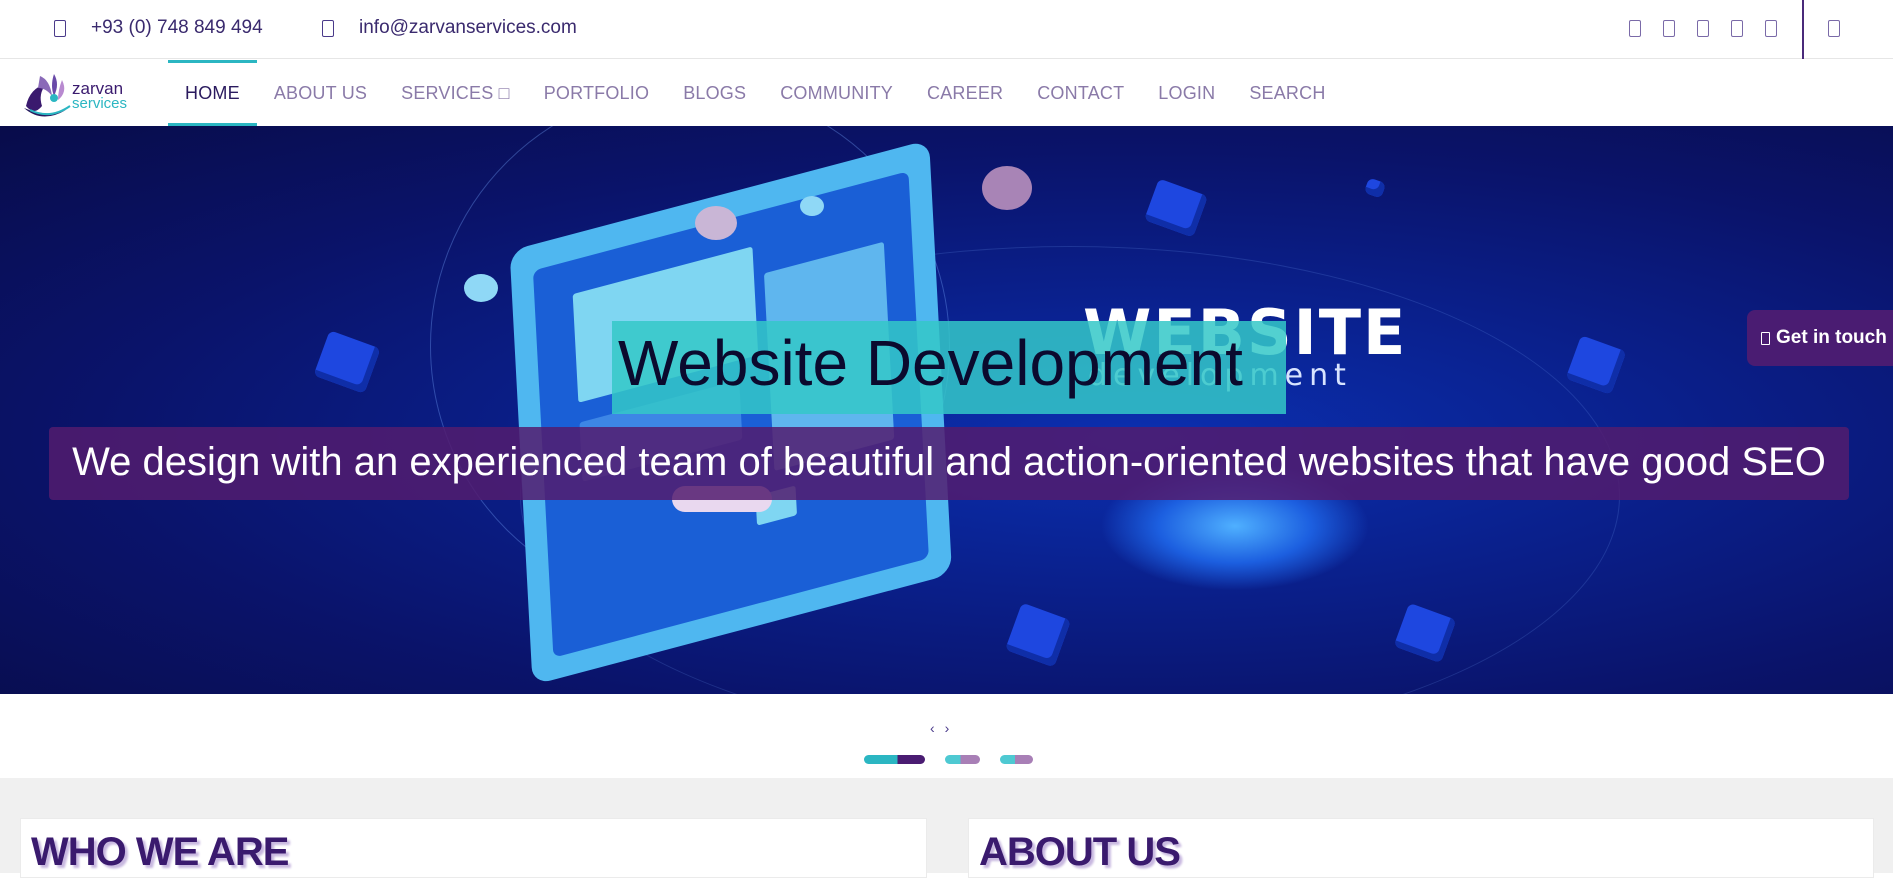 The width and height of the screenshot is (1893, 878). Describe the element at coordinates (160, 852) in the screenshot. I see `who-we-are-heading: WHO WE ARE` at that location.